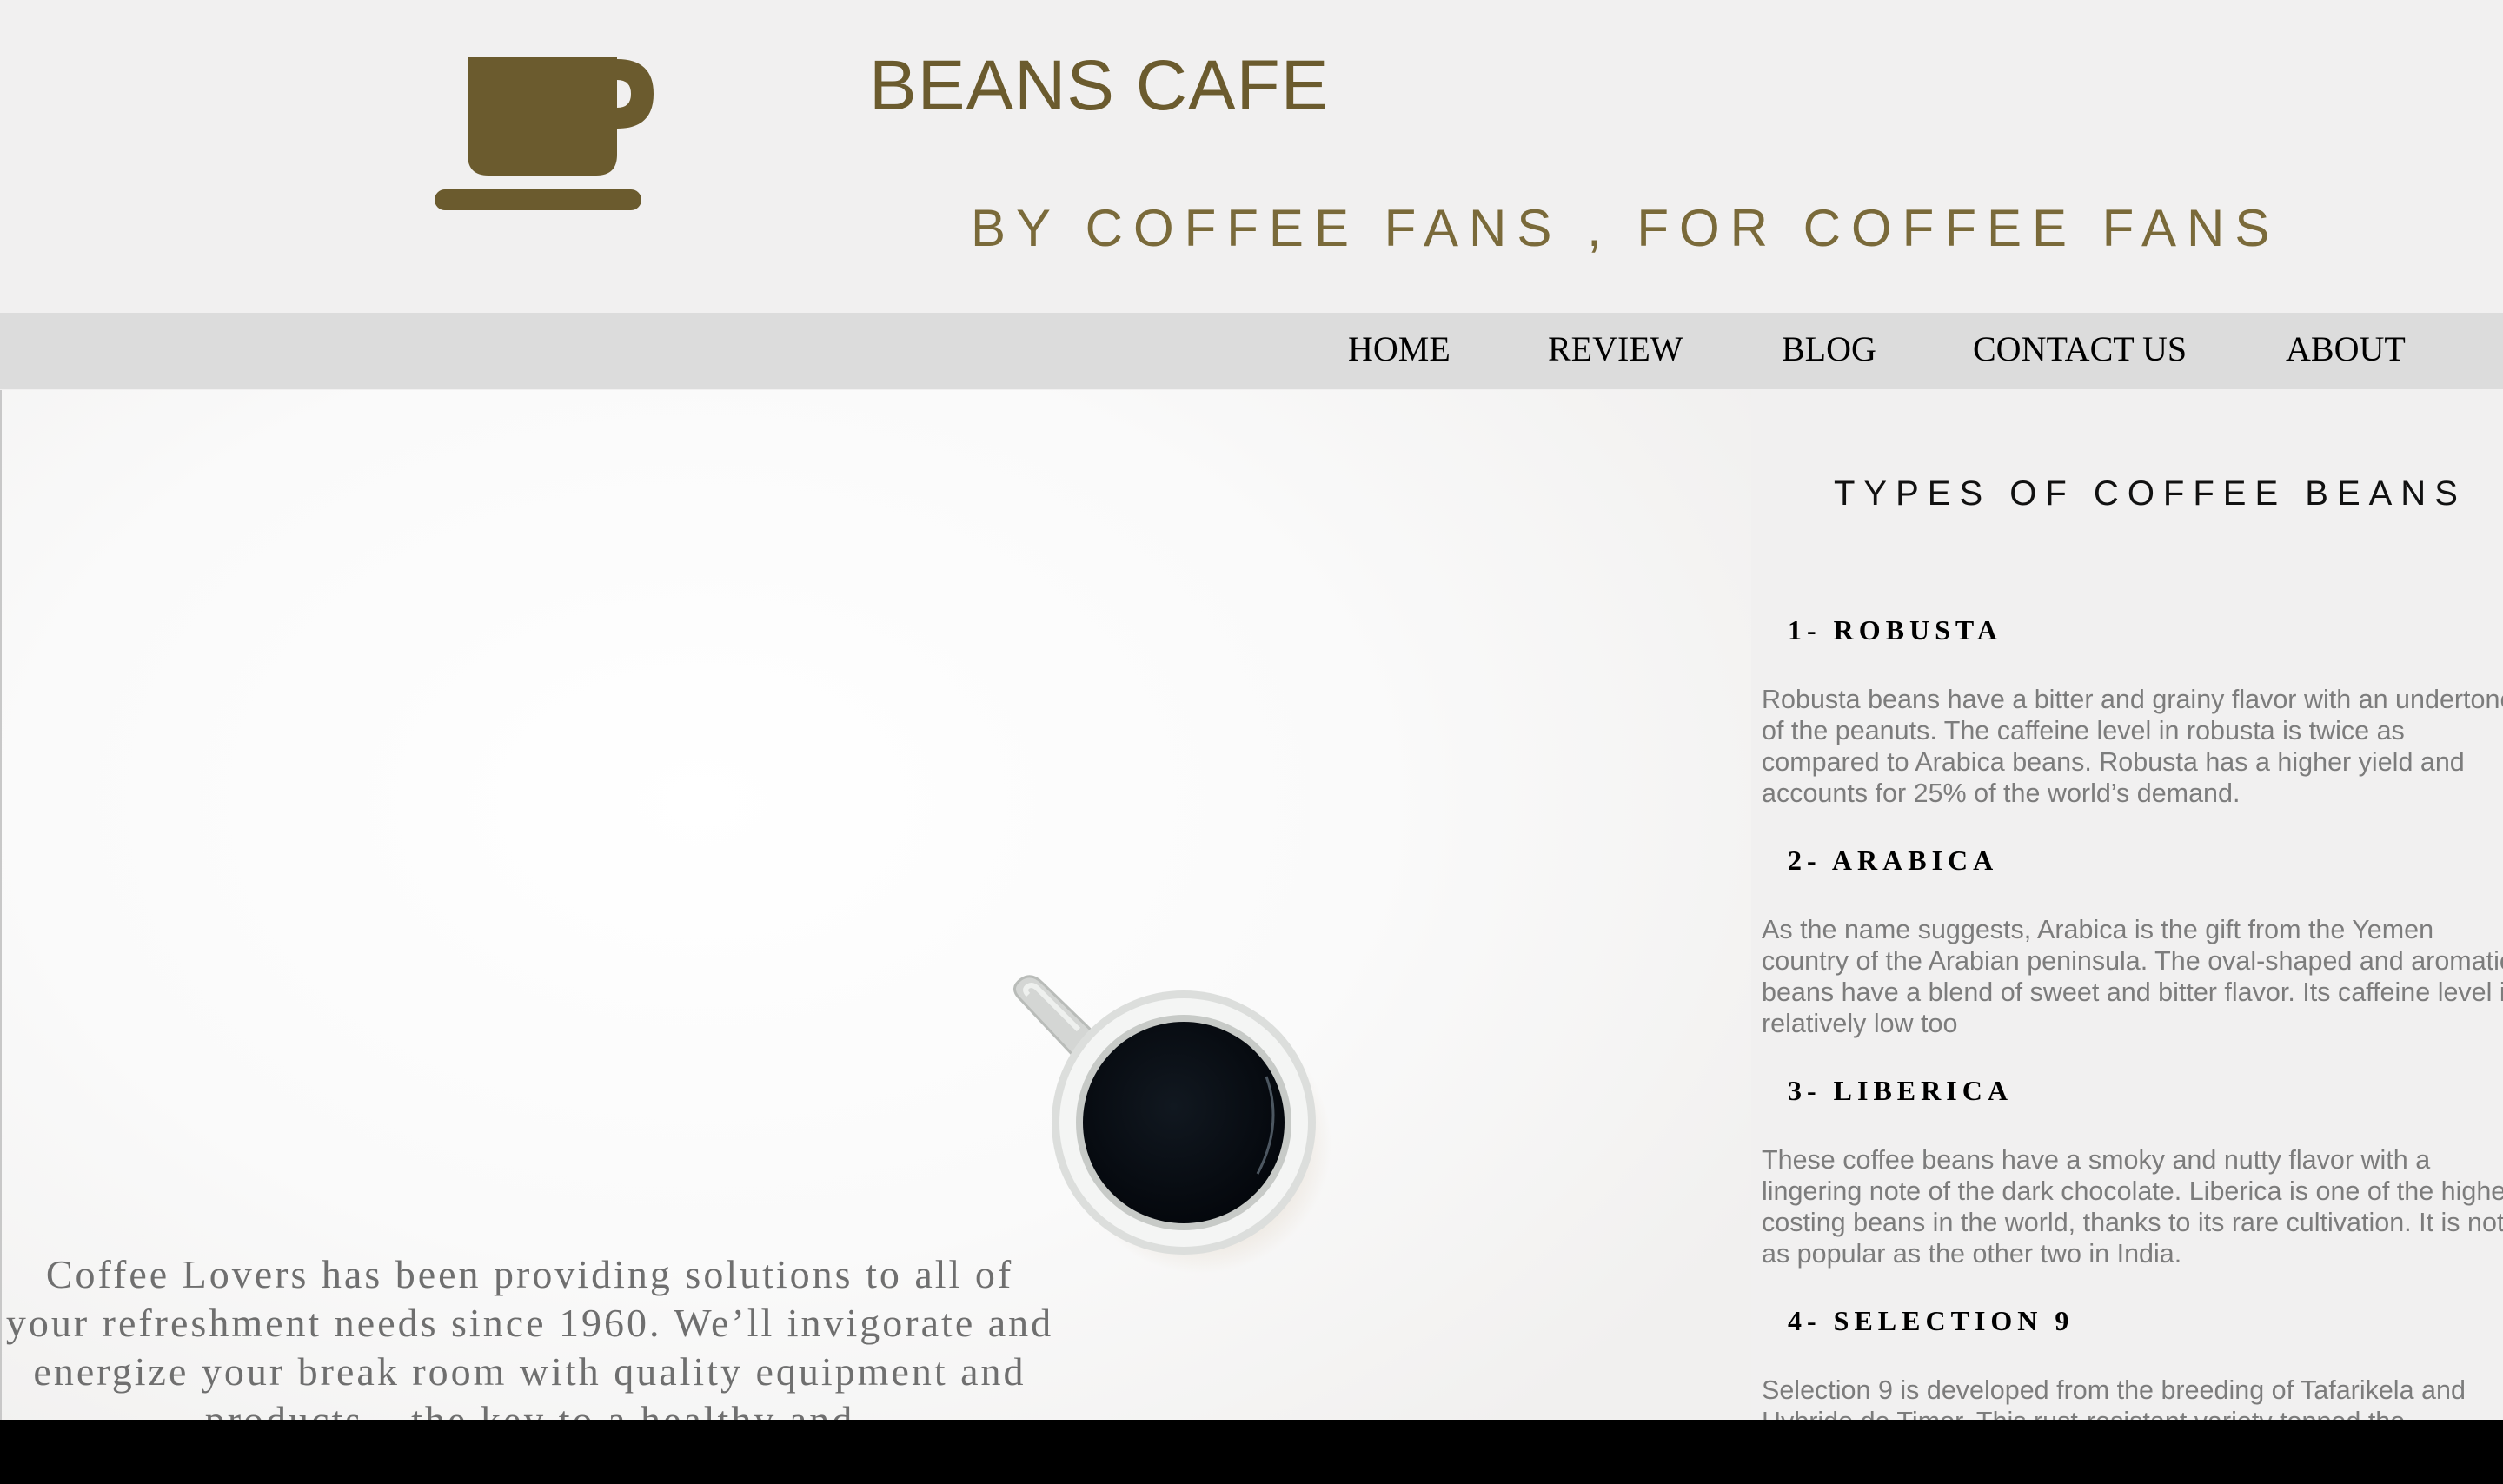 This screenshot has height=1484, width=2503. What do you see at coordinates (1895, 630) in the screenshot?
I see `bean-heading-robusta: 1- ROBUSTA` at bounding box center [1895, 630].